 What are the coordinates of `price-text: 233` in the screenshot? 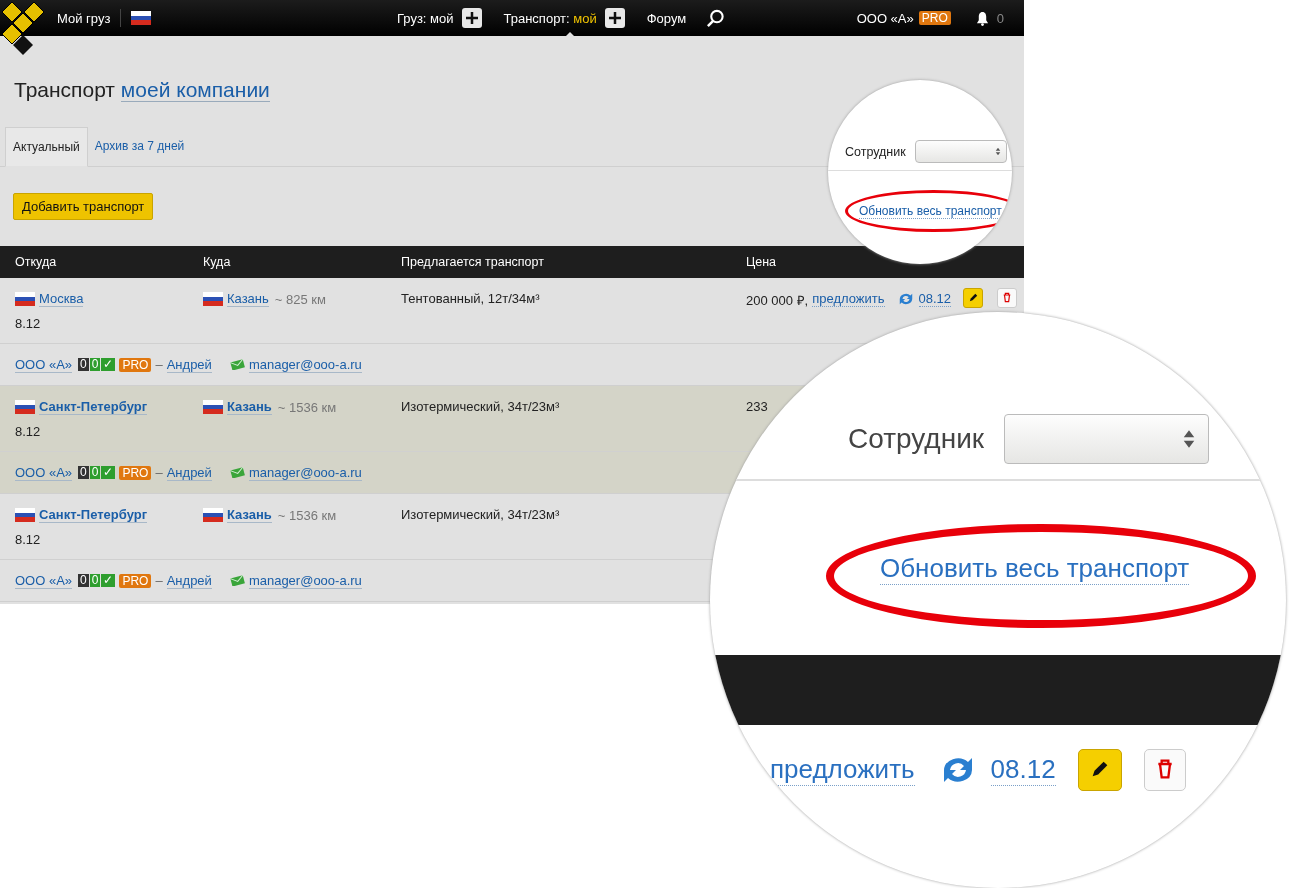 It's located at (757, 406).